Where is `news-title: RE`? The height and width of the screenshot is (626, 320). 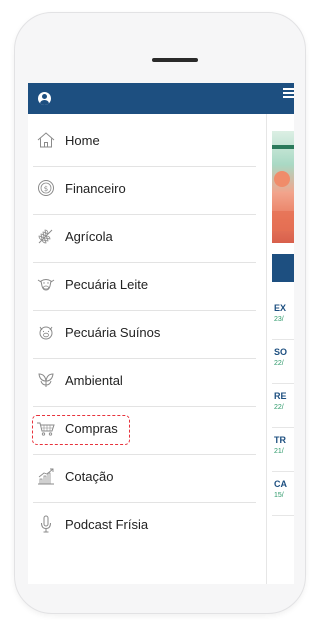 news-title: RE is located at coordinates (280, 396).